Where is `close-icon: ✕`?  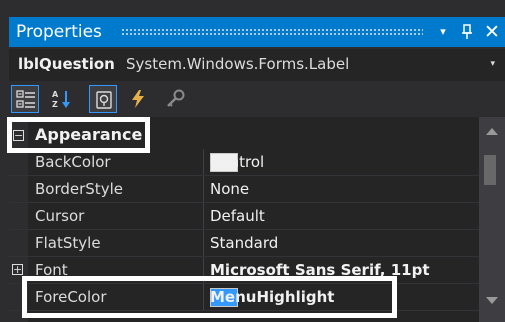
close-icon: ✕ is located at coordinates (492, 32).